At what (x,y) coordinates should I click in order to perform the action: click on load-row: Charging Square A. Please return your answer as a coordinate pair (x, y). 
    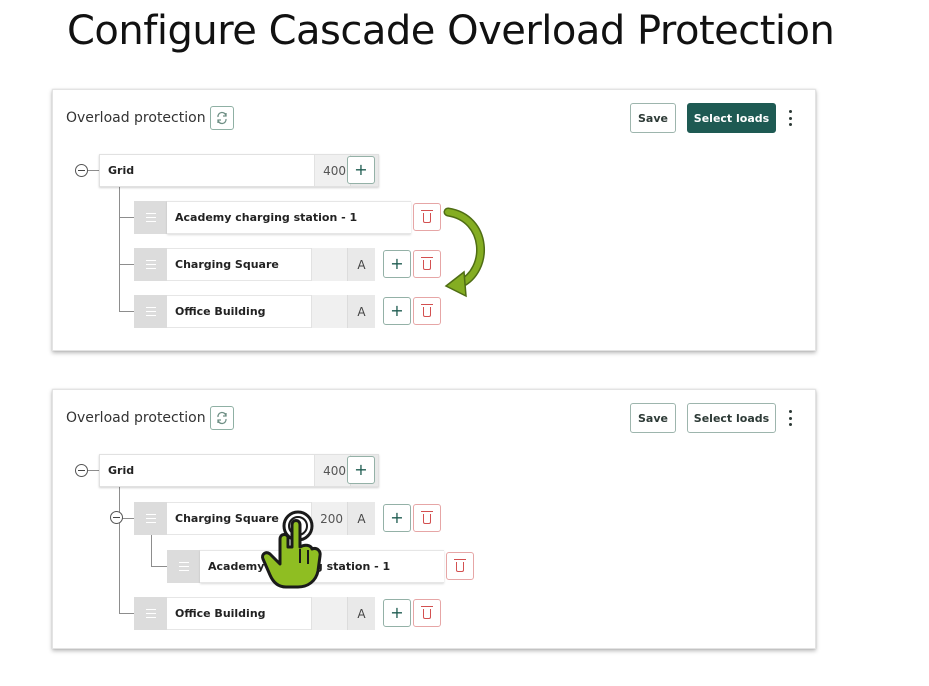
    Looking at the image, I should click on (254, 264).